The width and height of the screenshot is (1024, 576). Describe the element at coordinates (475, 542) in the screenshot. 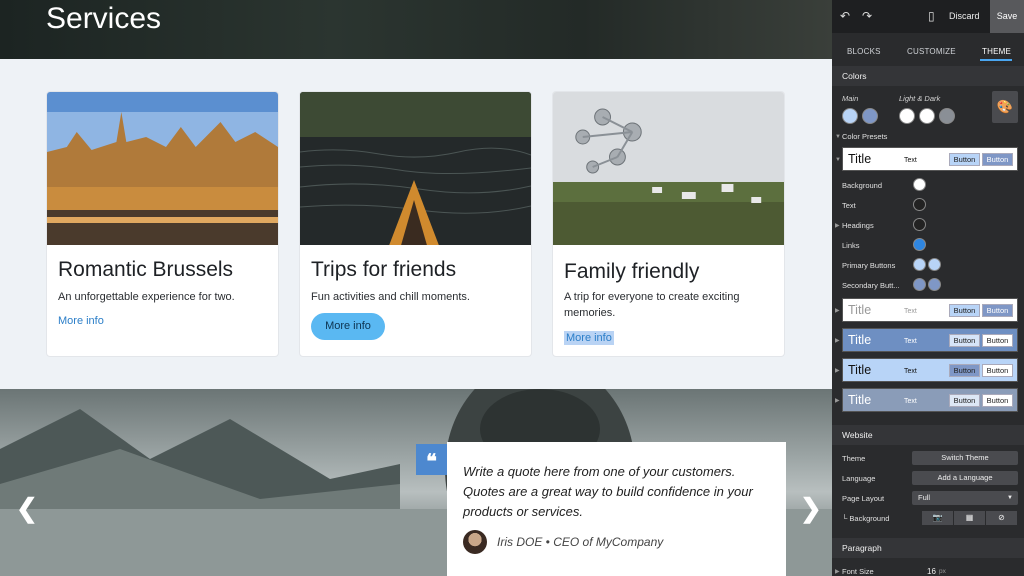

I see `author-avatar` at that location.